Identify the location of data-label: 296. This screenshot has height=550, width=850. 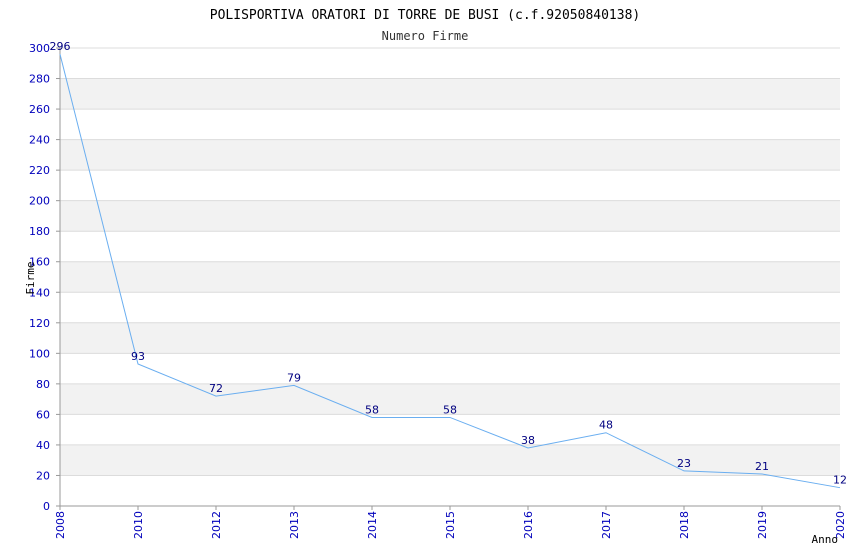
(60, 46).